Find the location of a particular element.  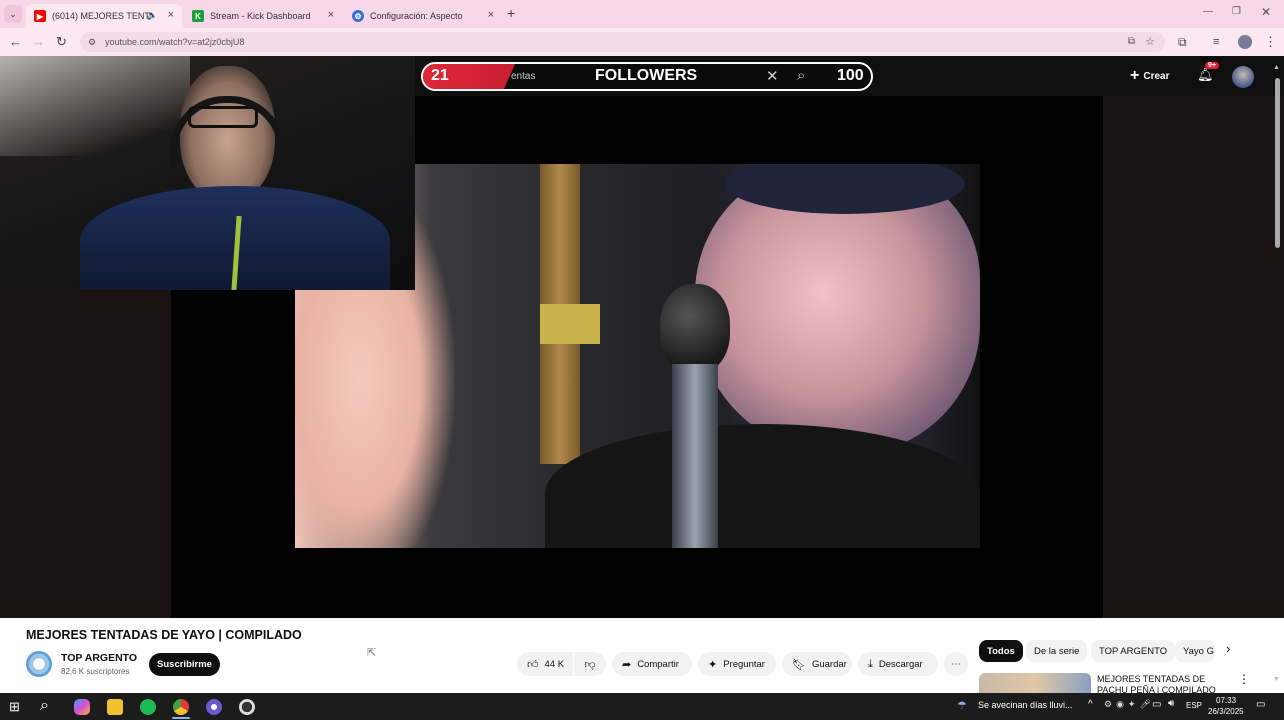

download-button: ⤓ Descargar is located at coordinates (898, 664).